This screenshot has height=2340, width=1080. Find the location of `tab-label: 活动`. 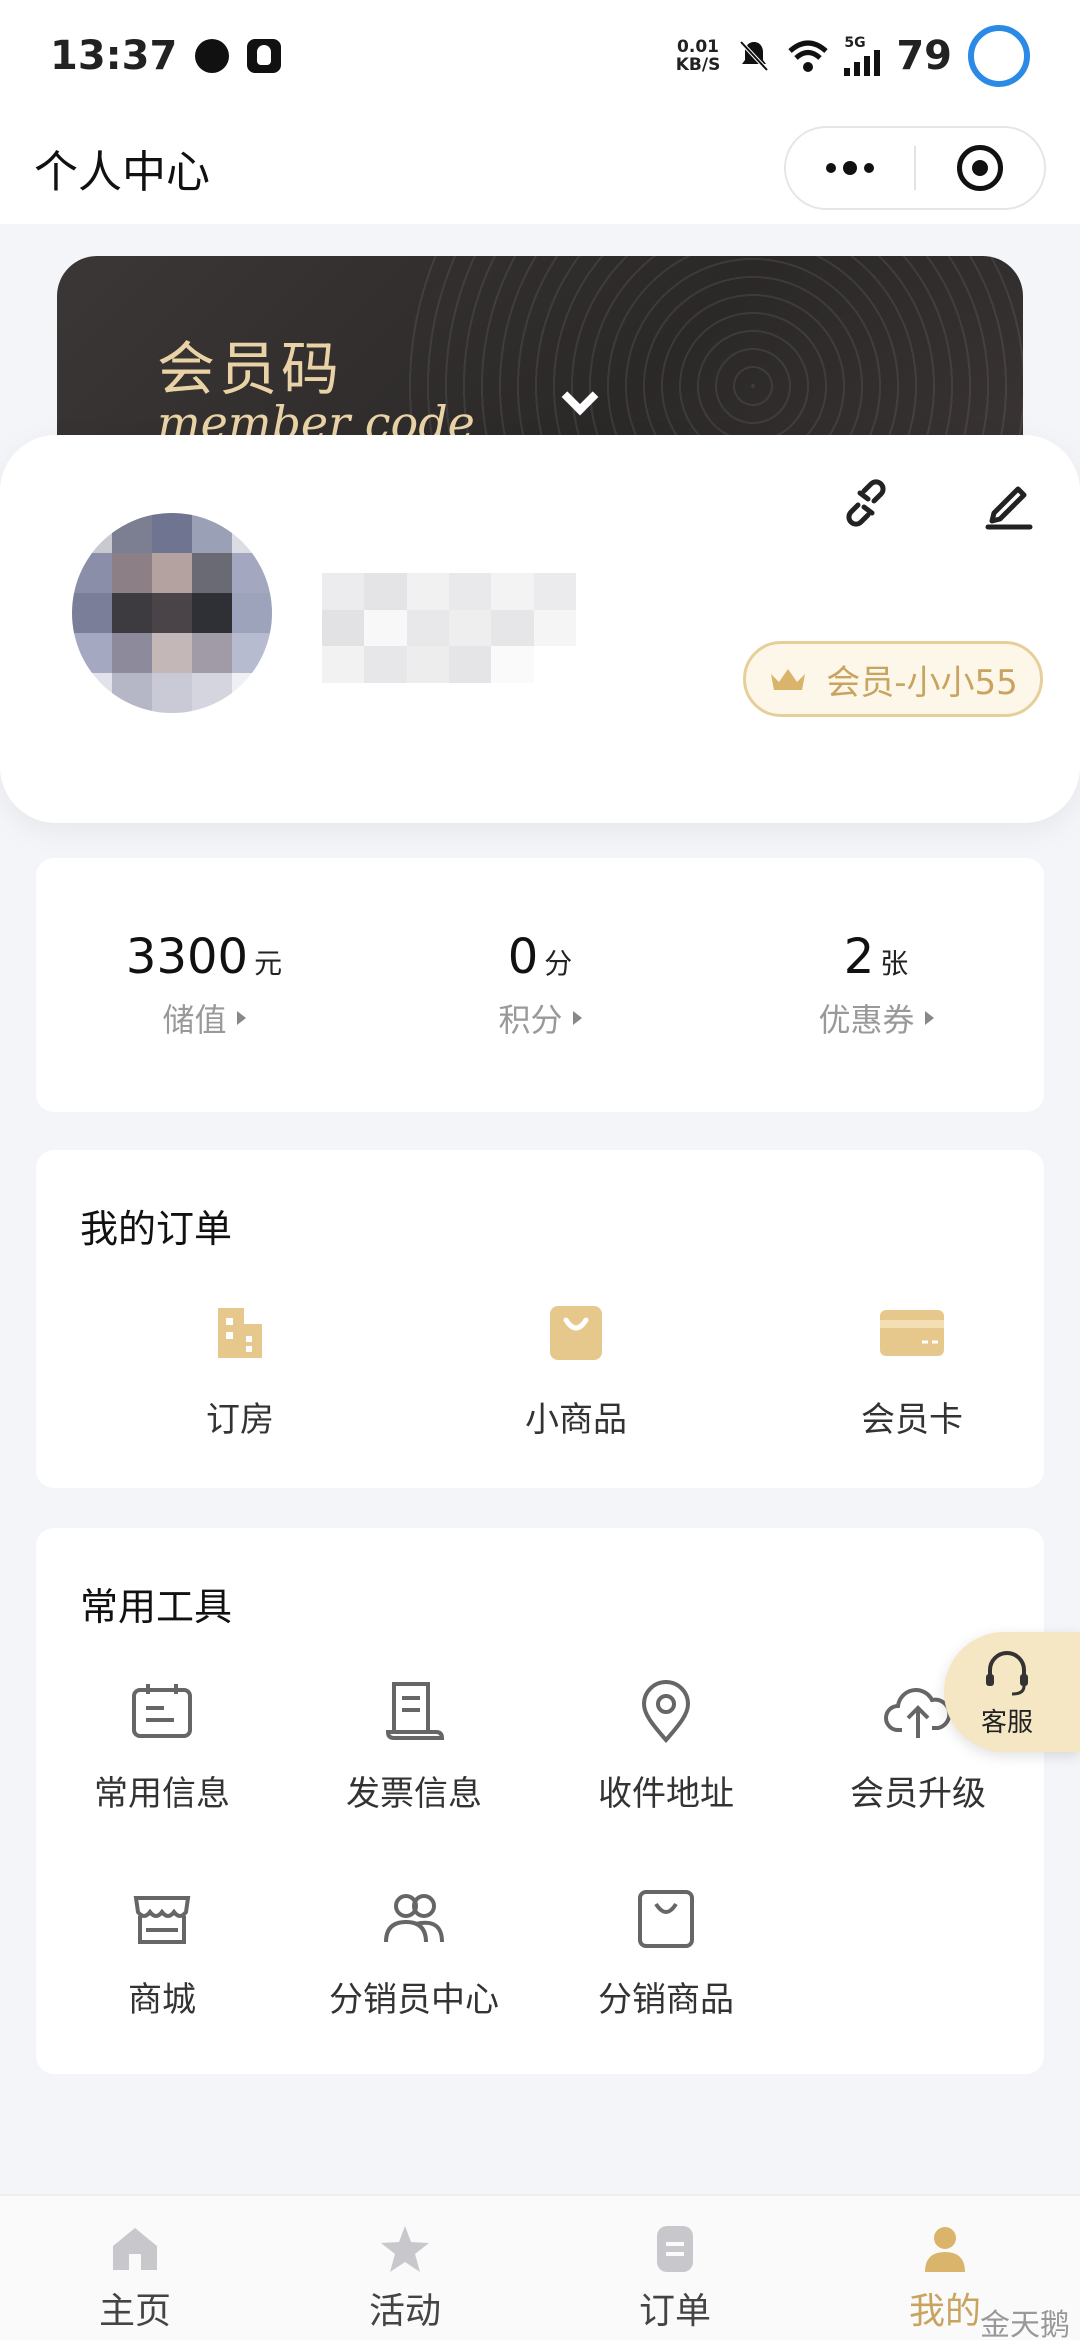

tab-label: 活动 is located at coordinates (404, 2311).